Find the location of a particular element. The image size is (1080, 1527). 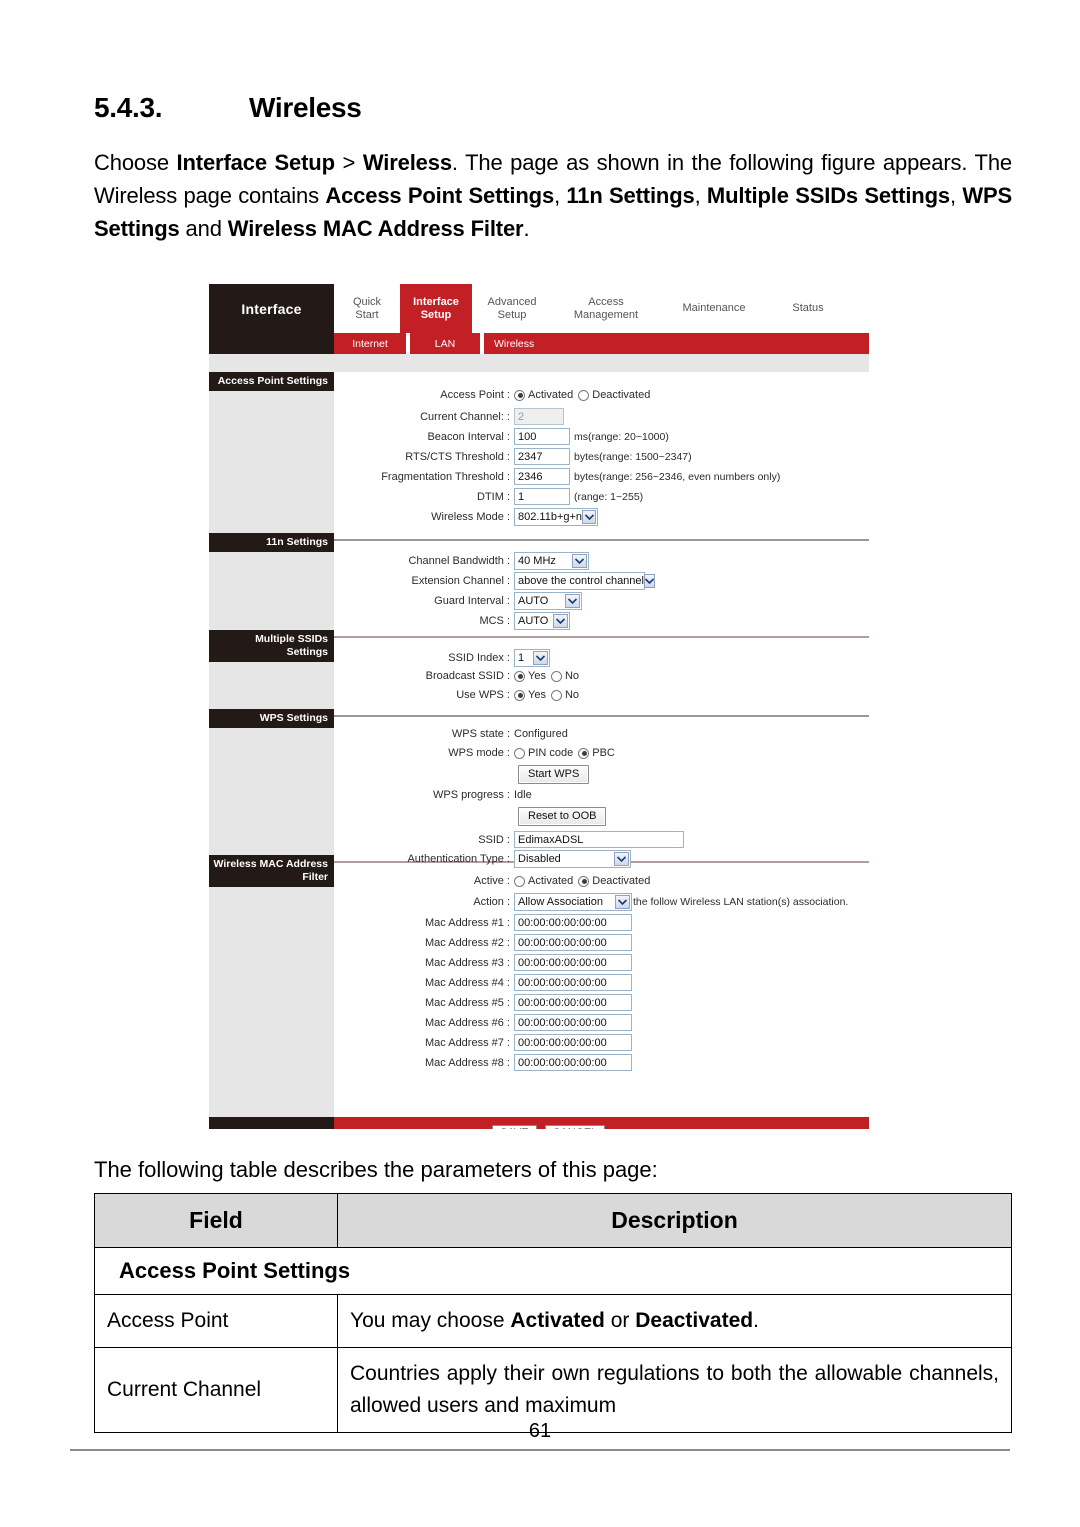

radio-wps-mode-pin: PIN code is located at coordinates (543, 753).